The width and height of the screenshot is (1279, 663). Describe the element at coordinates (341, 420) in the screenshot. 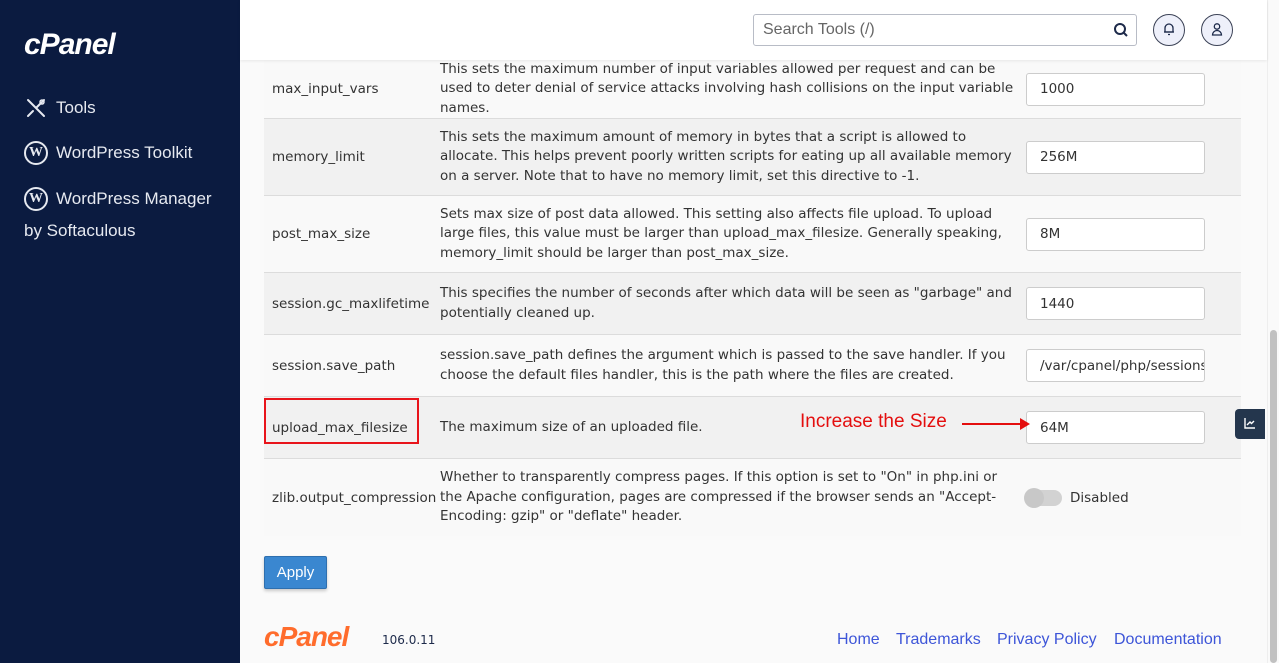

I see `highlight-box` at that location.